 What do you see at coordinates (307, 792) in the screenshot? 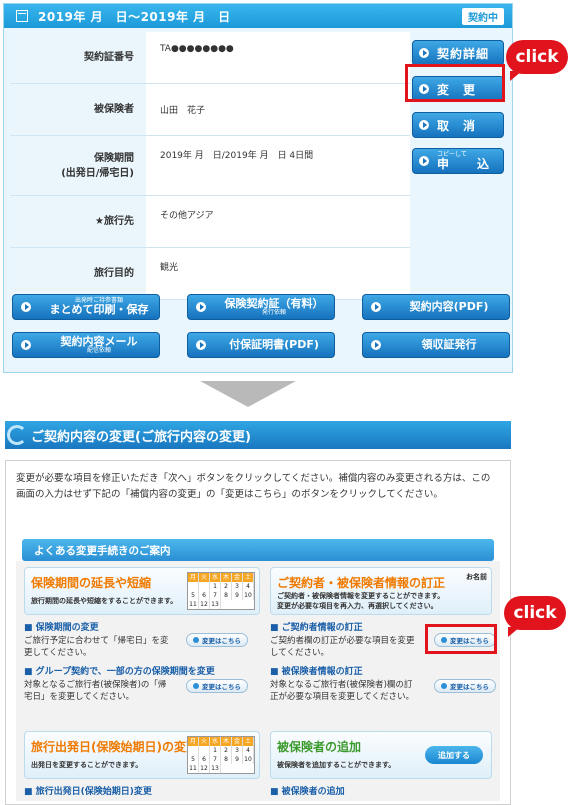
I see `item-title: ■ 被保険者の追加` at bounding box center [307, 792].